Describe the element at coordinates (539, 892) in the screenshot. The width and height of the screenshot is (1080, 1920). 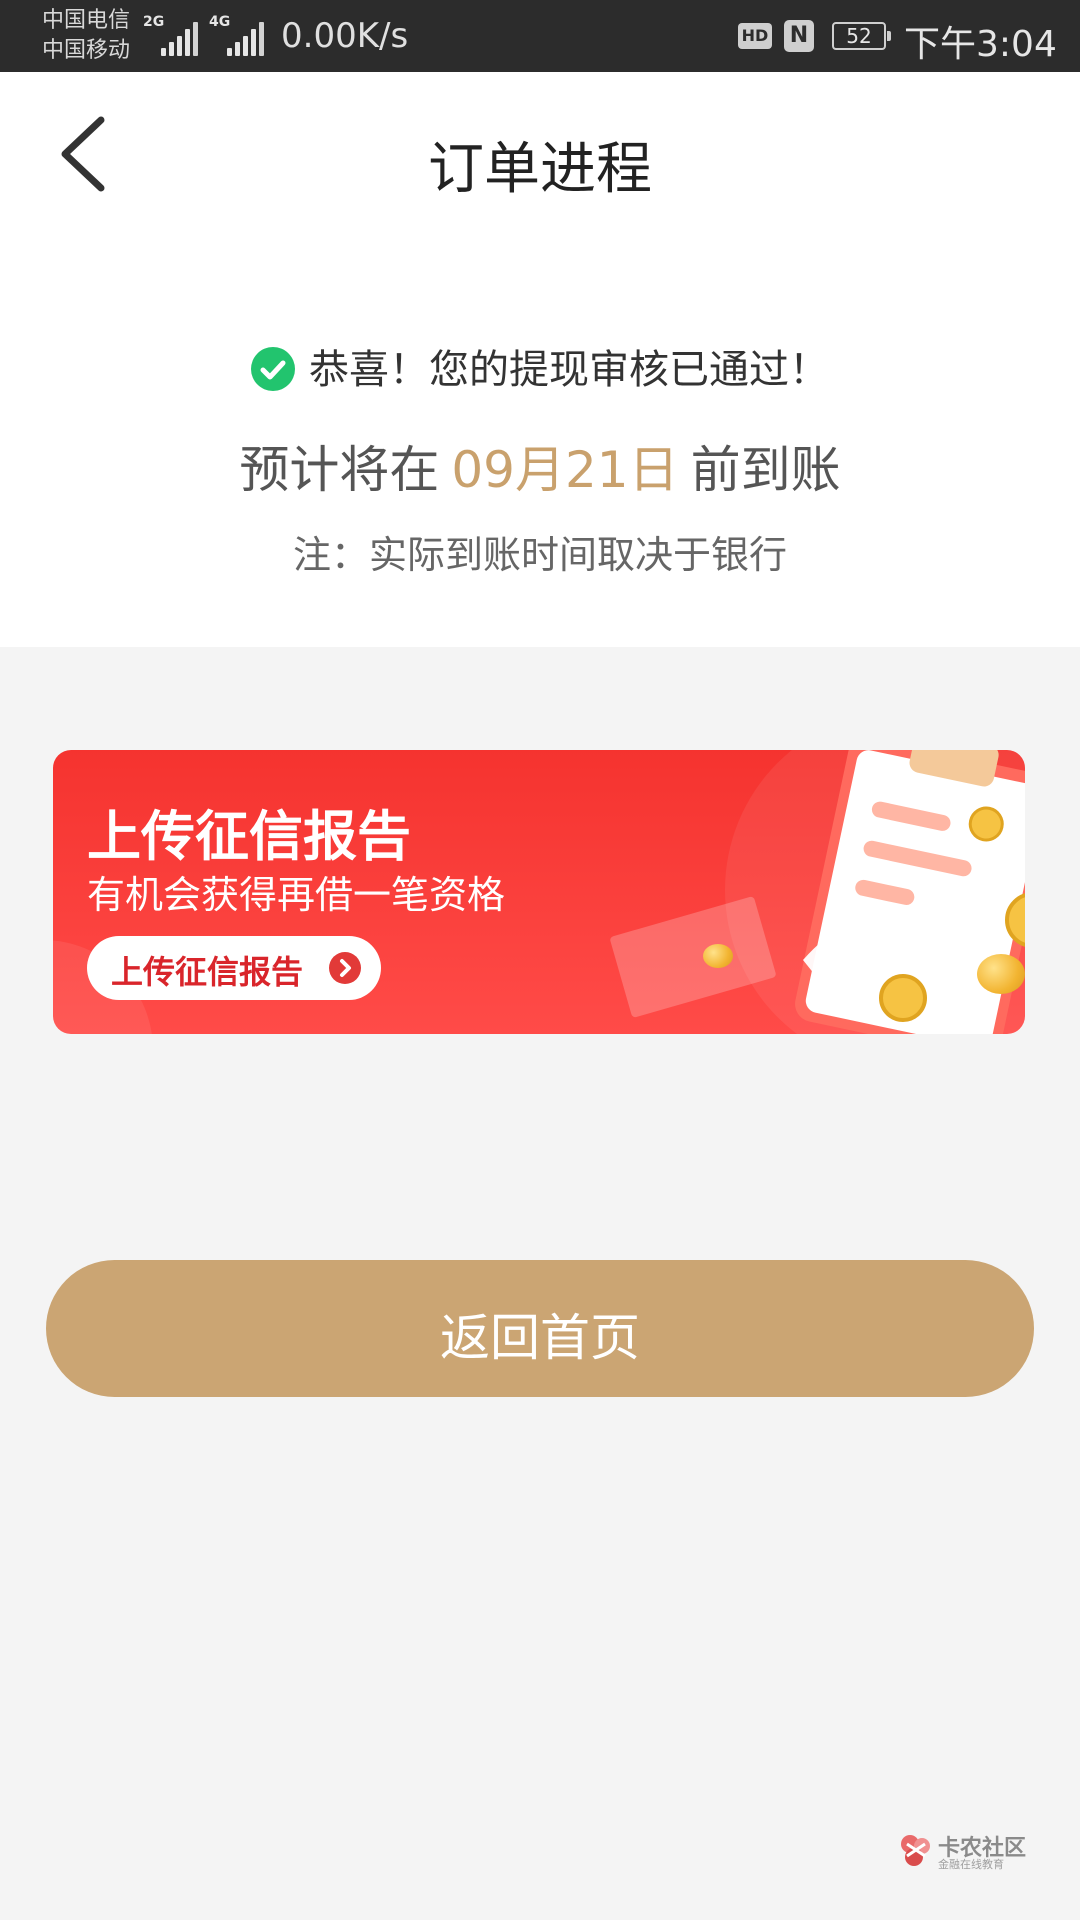
I see `credit-report-banner: ¥ 上传征信报告 有机会获得再借一笔资格 上传征信报告` at that location.